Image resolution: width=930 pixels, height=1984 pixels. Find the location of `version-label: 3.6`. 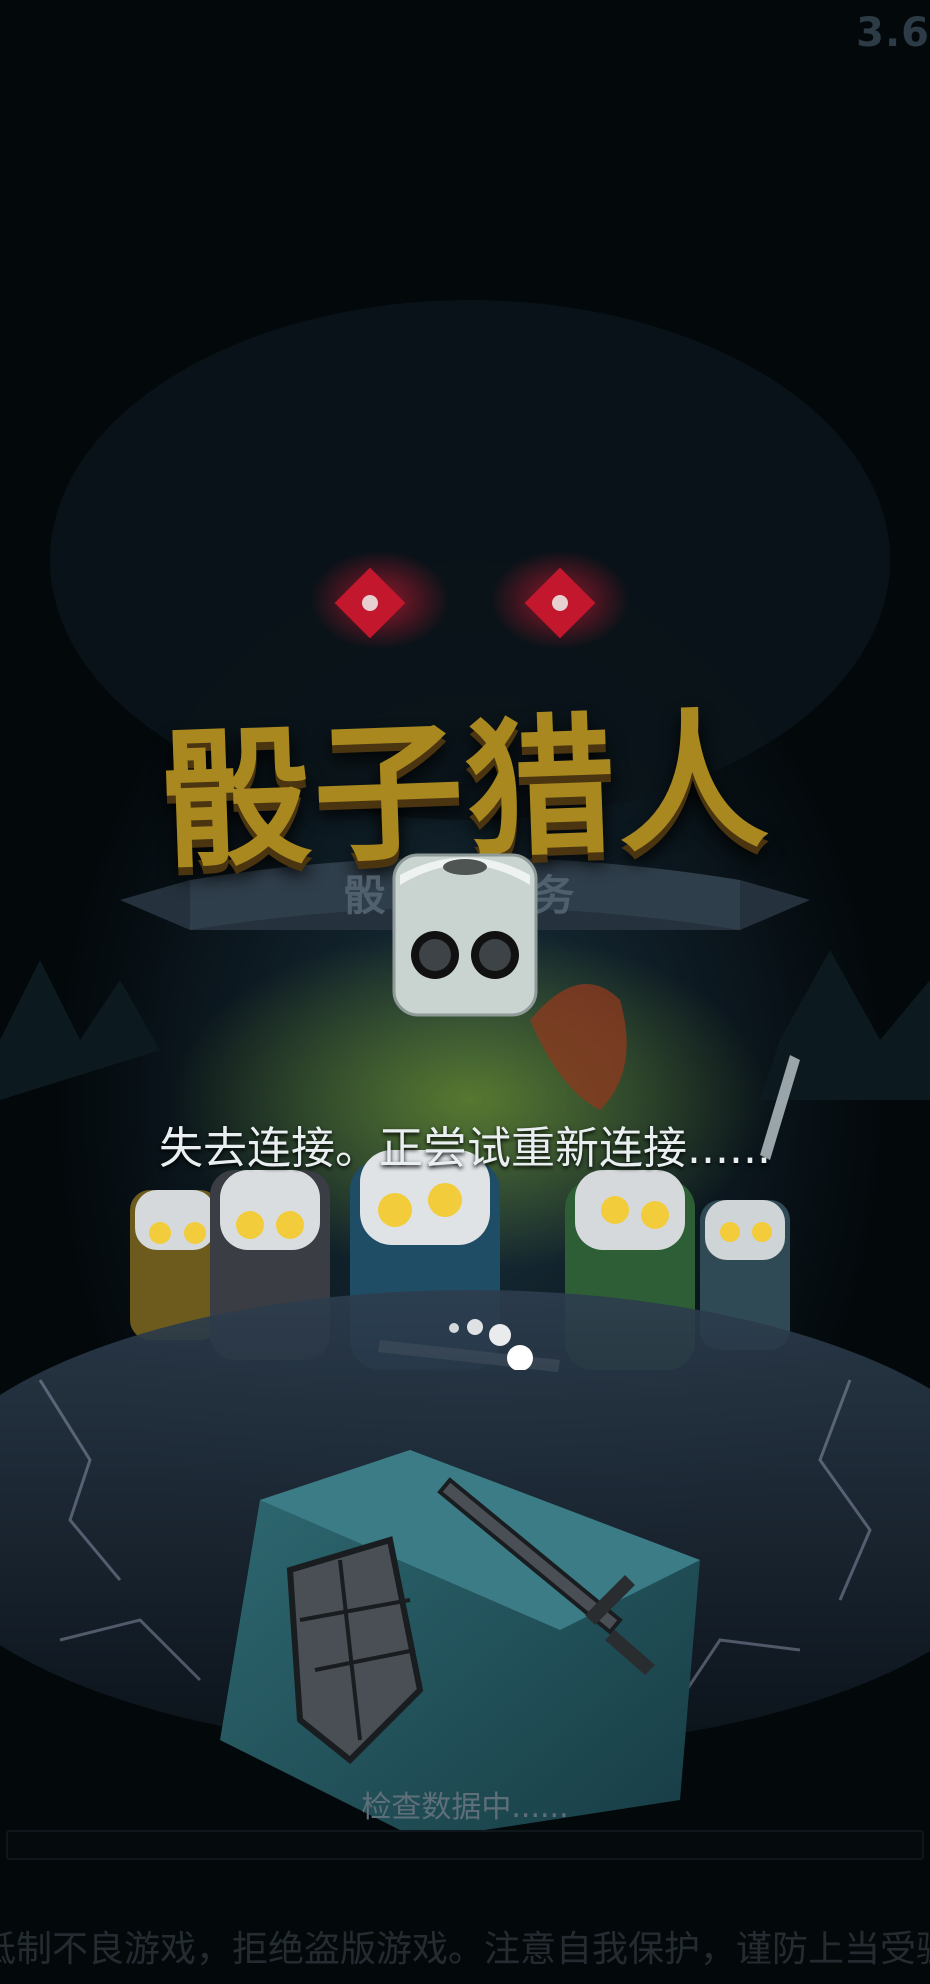

version-label: 3.6 is located at coordinates (893, 33).